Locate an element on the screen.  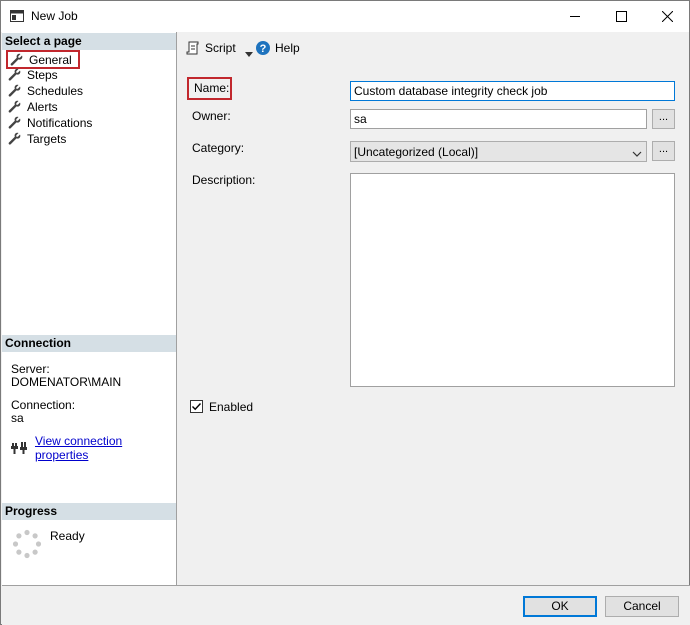
progress-header: Progress is located at coordinates (89, 511).